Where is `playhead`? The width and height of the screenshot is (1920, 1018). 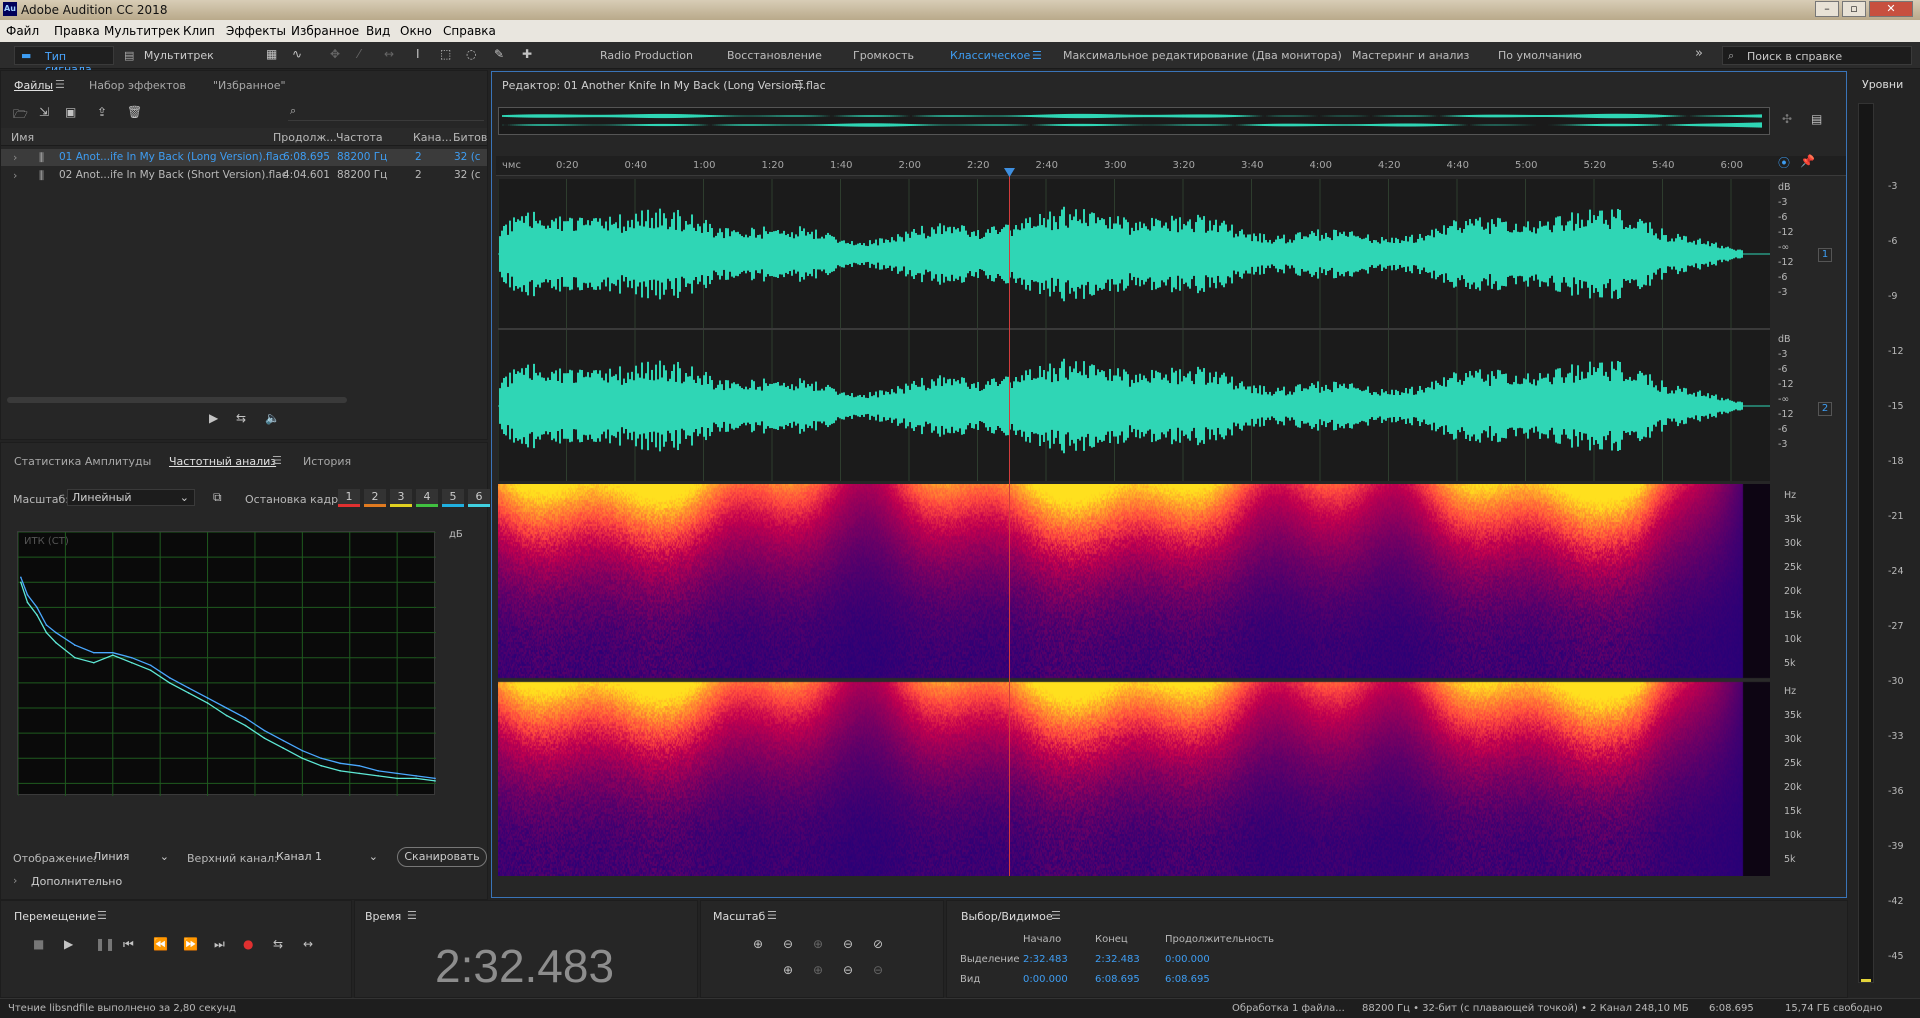 playhead is located at coordinates (1009, 526).